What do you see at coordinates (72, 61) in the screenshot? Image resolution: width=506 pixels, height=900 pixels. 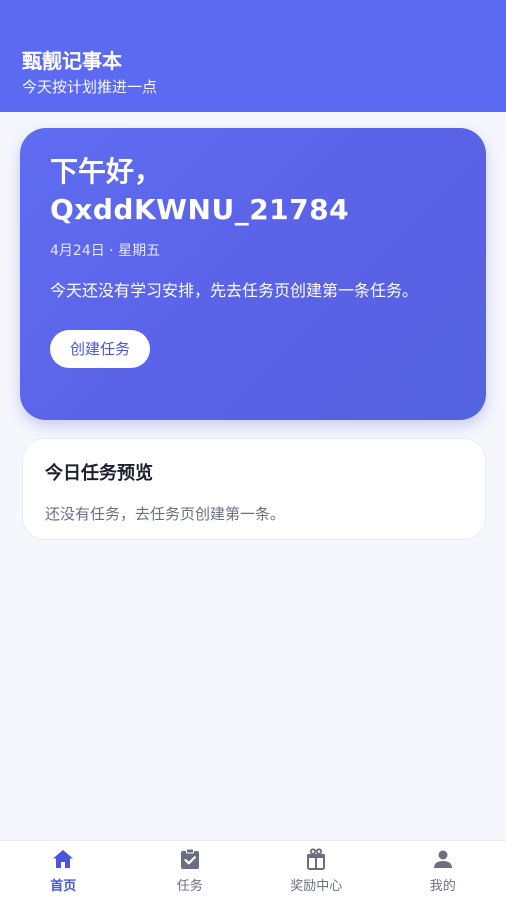 I see `app-title: 甄靓记事本` at bounding box center [72, 61].